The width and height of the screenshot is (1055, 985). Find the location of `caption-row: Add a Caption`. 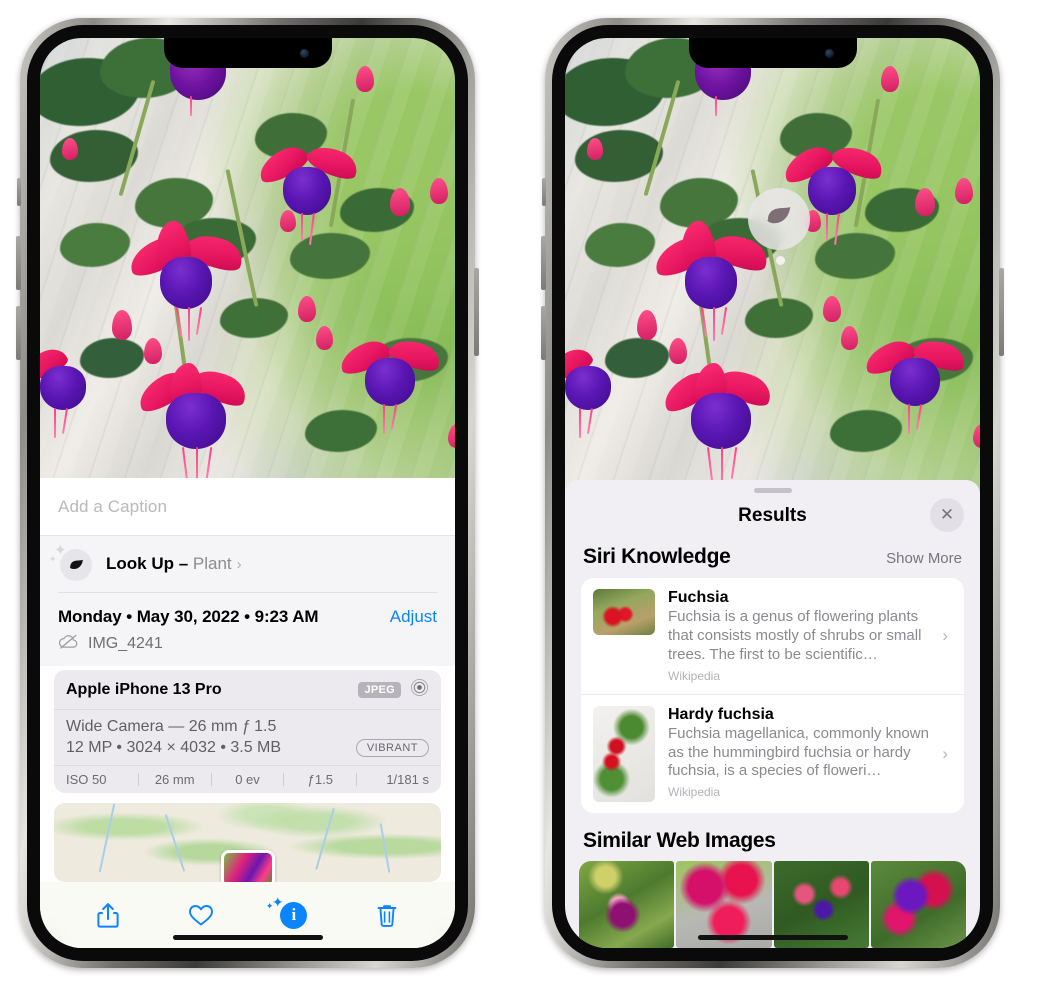

caption-row: Add a Caption is located at coordinates (247, 507).